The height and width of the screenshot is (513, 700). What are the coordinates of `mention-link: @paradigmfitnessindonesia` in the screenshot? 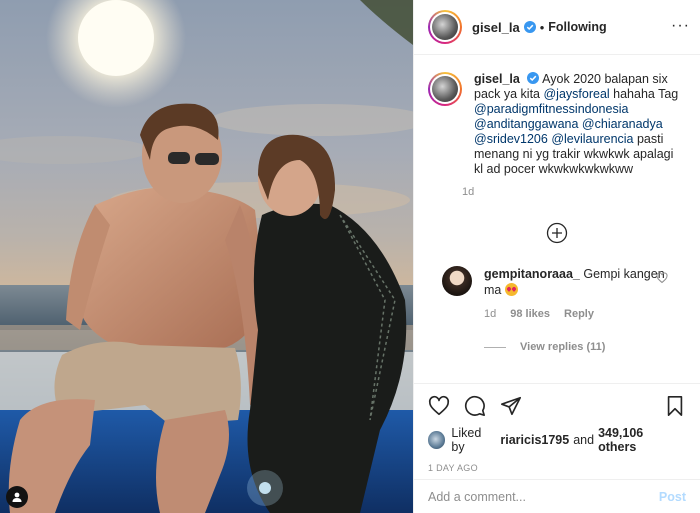 It's located at (551, 109).